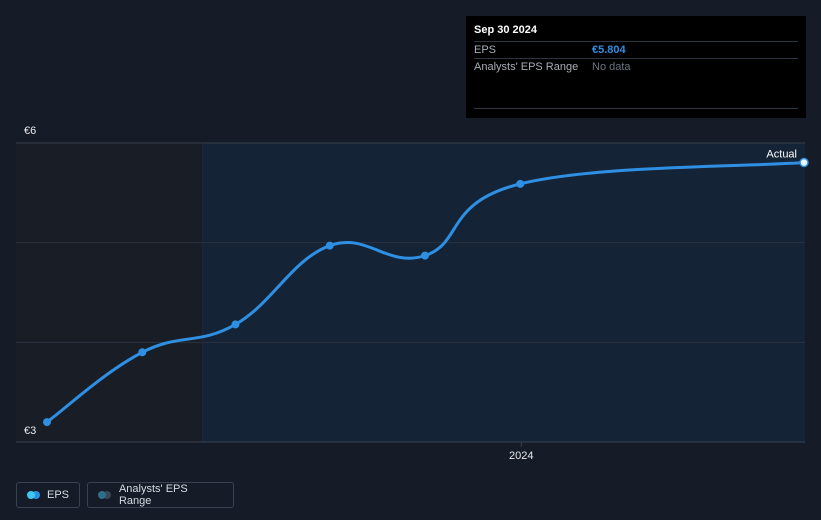  Describe the element at coordinates (153, 495) in the screenshot. I see `legend-range-label: Analysts' EPS Range` at that location.